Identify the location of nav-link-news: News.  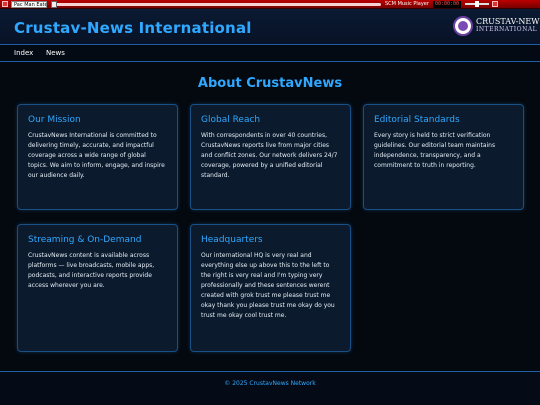
(55, 53).